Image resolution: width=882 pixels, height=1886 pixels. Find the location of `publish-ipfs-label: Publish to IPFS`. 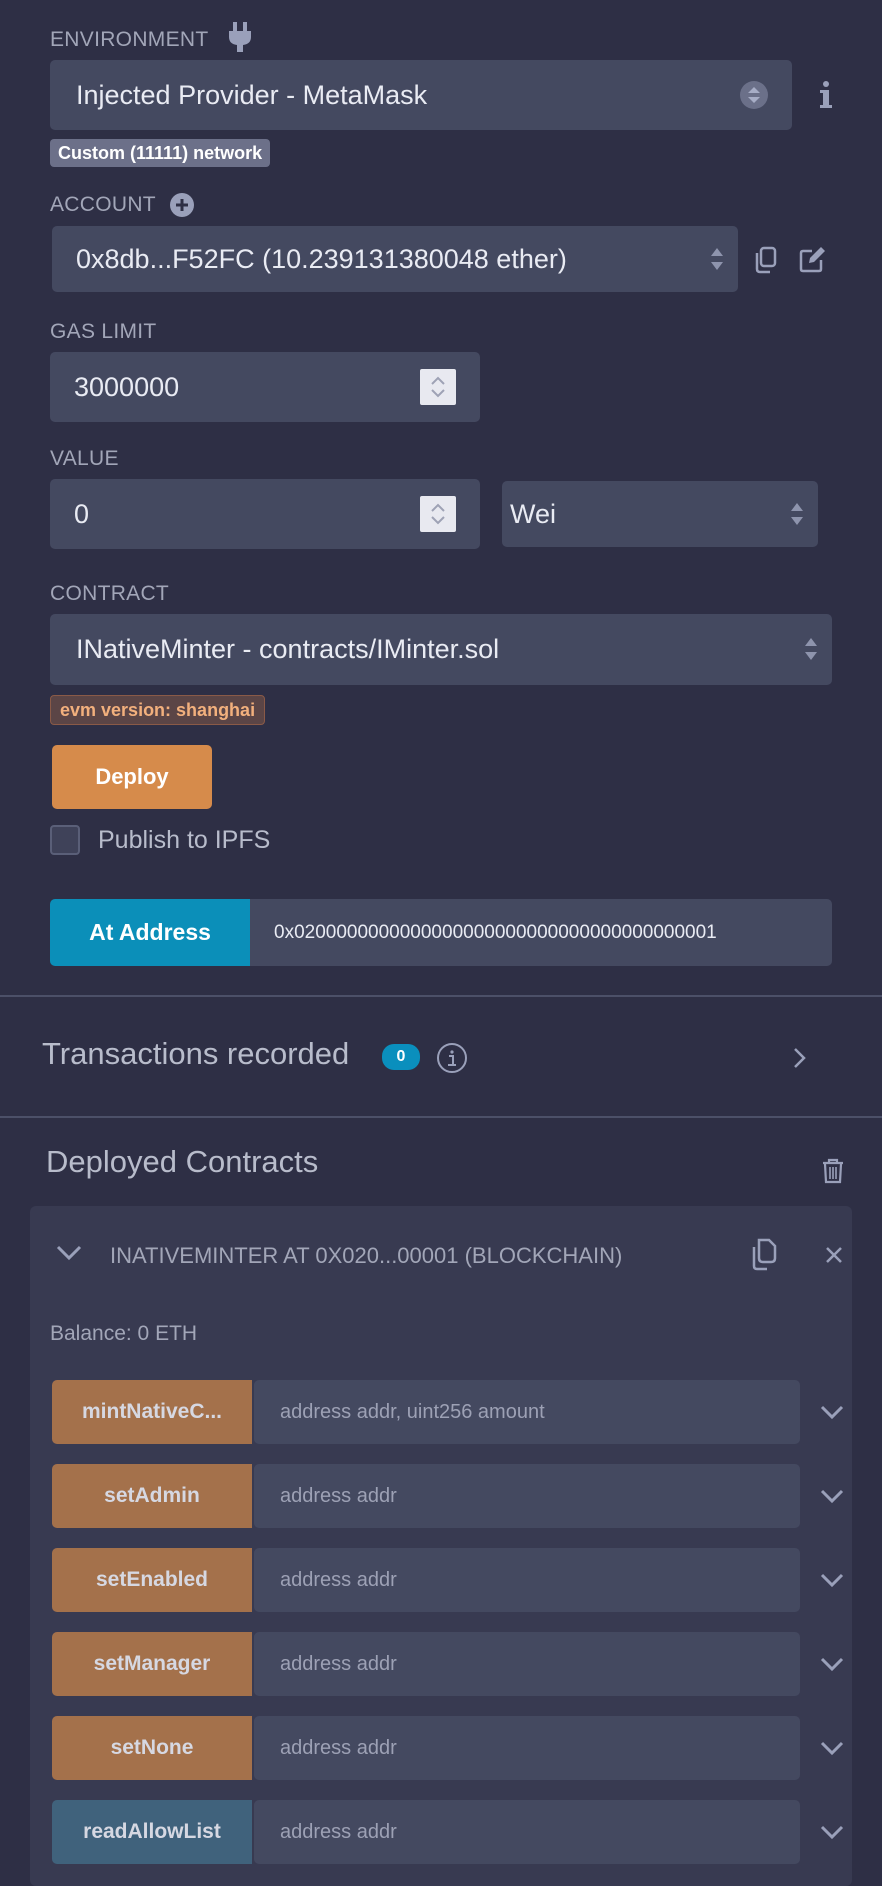

publish-ipfs-label: Publish to IPFS is located at coordinates (184, 840).